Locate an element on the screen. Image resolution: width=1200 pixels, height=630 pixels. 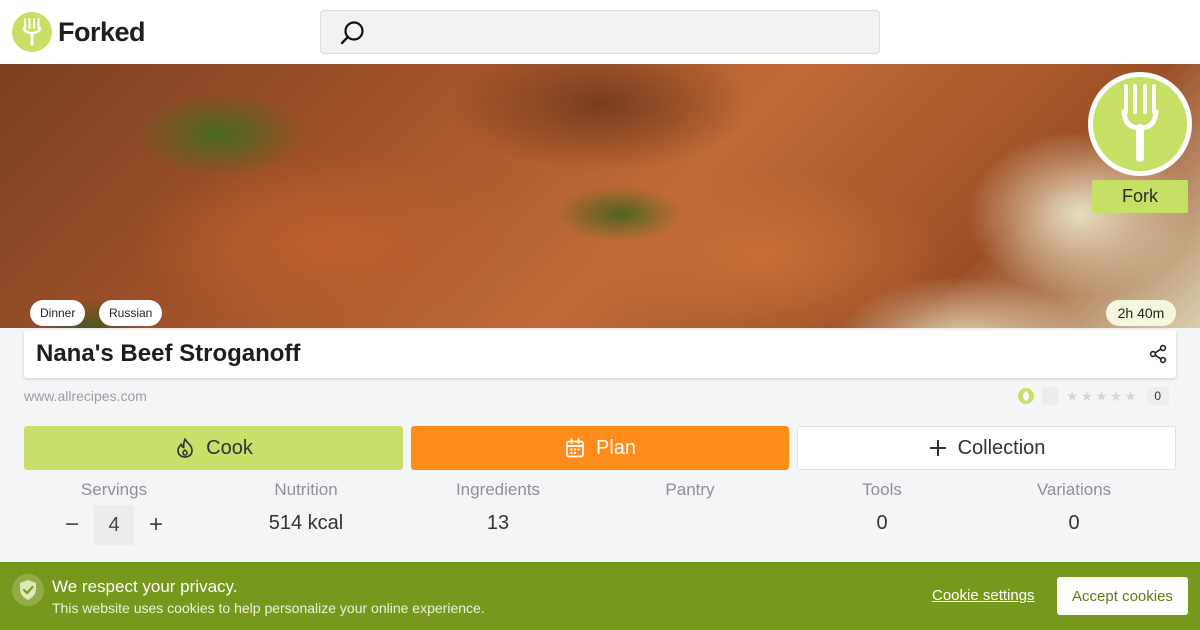
nutrition-label: Nutrition is located at coordinates (306, 489).